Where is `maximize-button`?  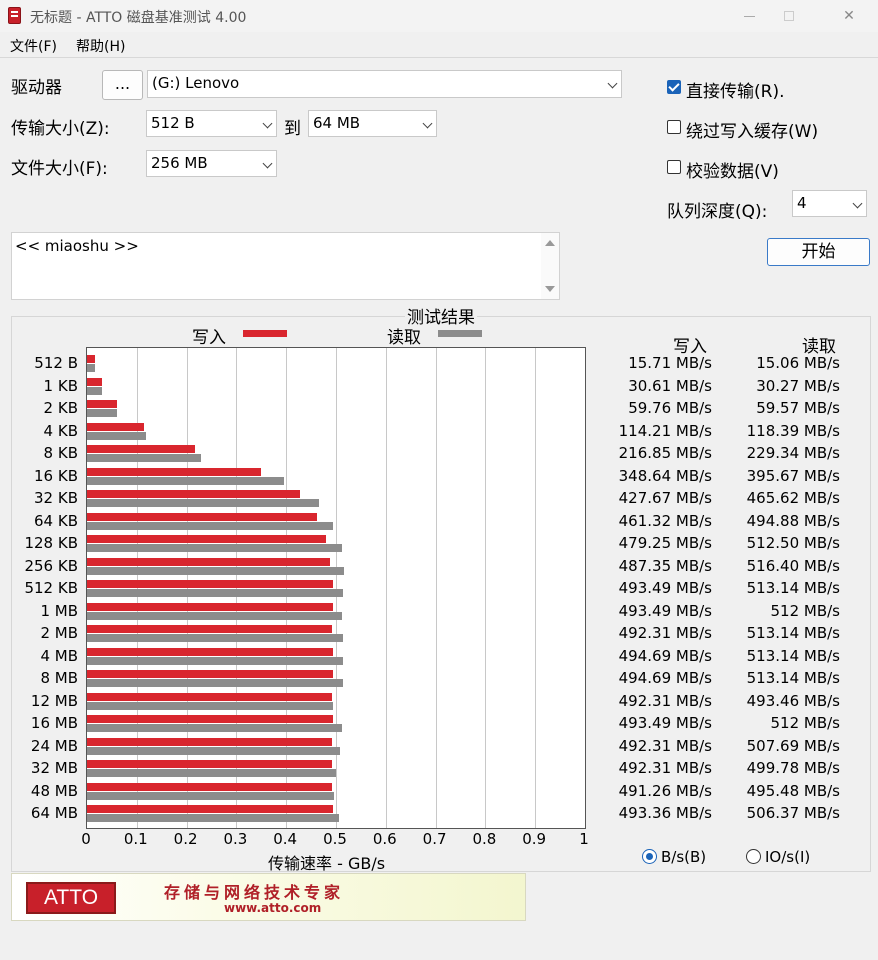 maximize-button is located at coordinates (789, 16).